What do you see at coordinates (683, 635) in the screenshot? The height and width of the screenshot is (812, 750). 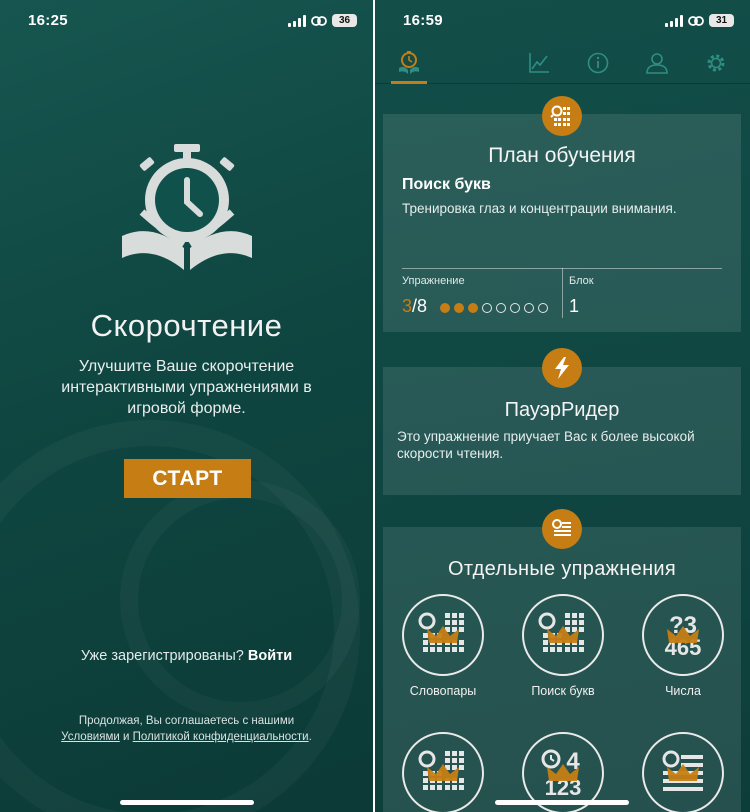 I see `numbers-crown-icon: ?3 465` at bounding box center [683, 635].